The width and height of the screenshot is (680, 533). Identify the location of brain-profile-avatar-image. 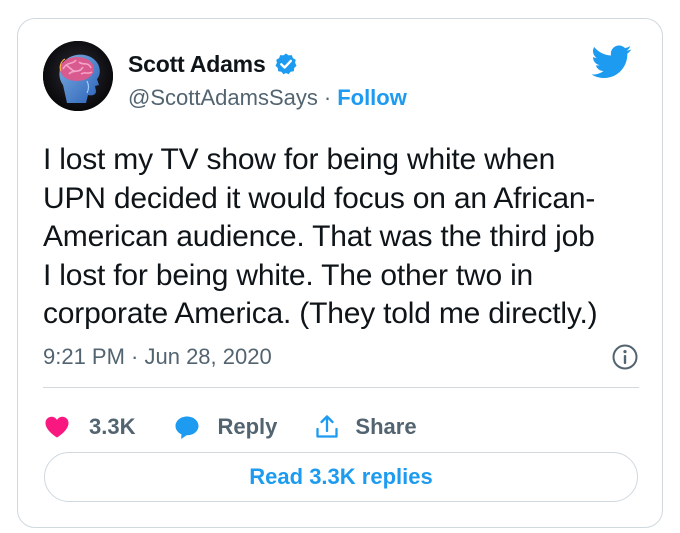
(78, 76).